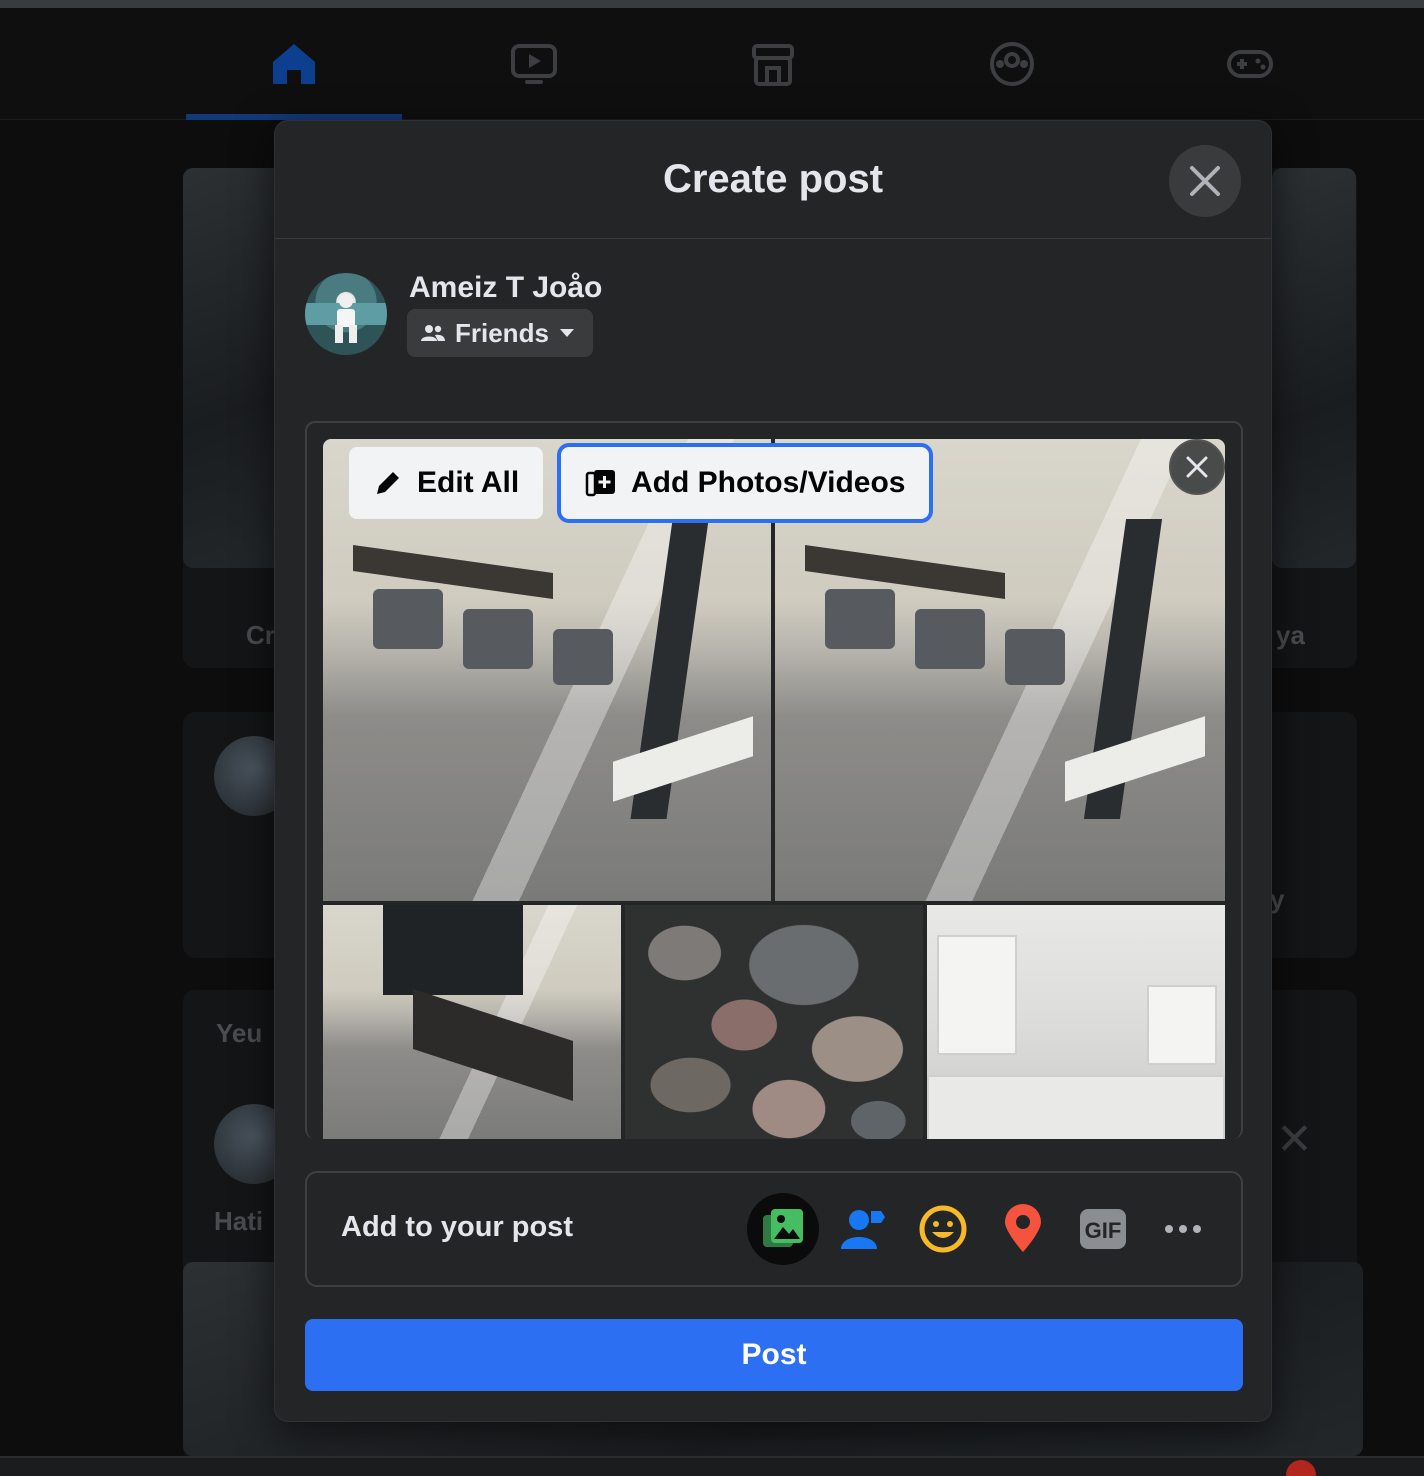 This screenshot has height=1476, width=1424. Describe the element at coordinates (1012, 64) in the screenshot. I see `groups-icon` at that location.